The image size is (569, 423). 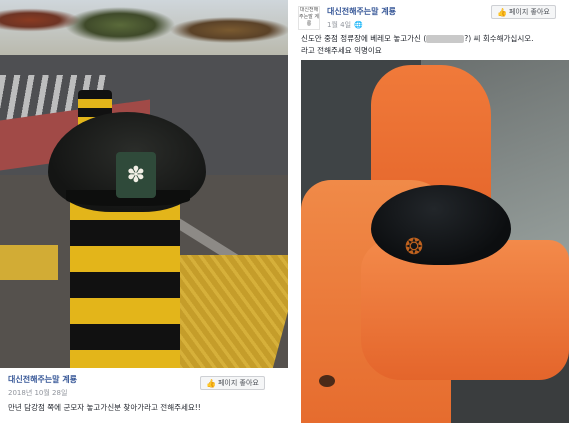 I want to click on page-avatar: 대신전해주는말 계룡, so click(x=309, y=18).